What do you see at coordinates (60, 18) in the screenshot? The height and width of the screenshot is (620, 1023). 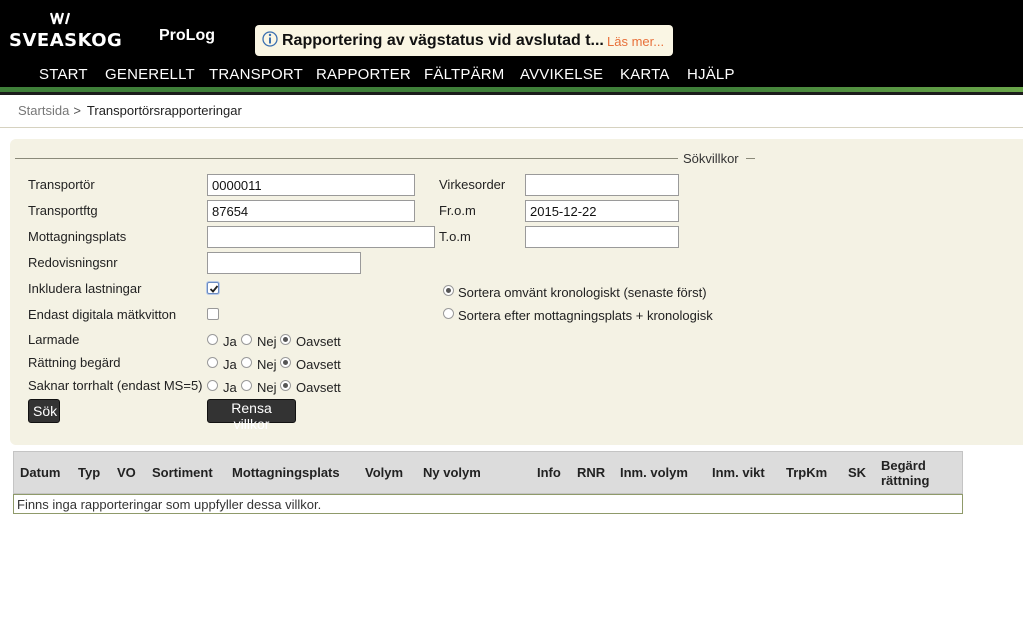 I see `crown-icon` at bounding box center [60, 18].